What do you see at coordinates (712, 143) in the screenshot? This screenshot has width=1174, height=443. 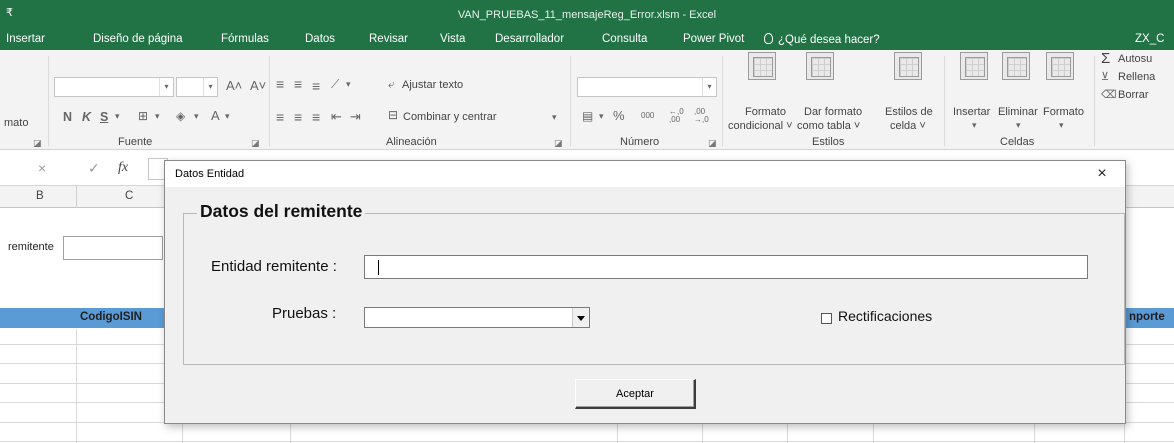 I see `number-launcher-icon: ◪` at bounding box center [712, 143].